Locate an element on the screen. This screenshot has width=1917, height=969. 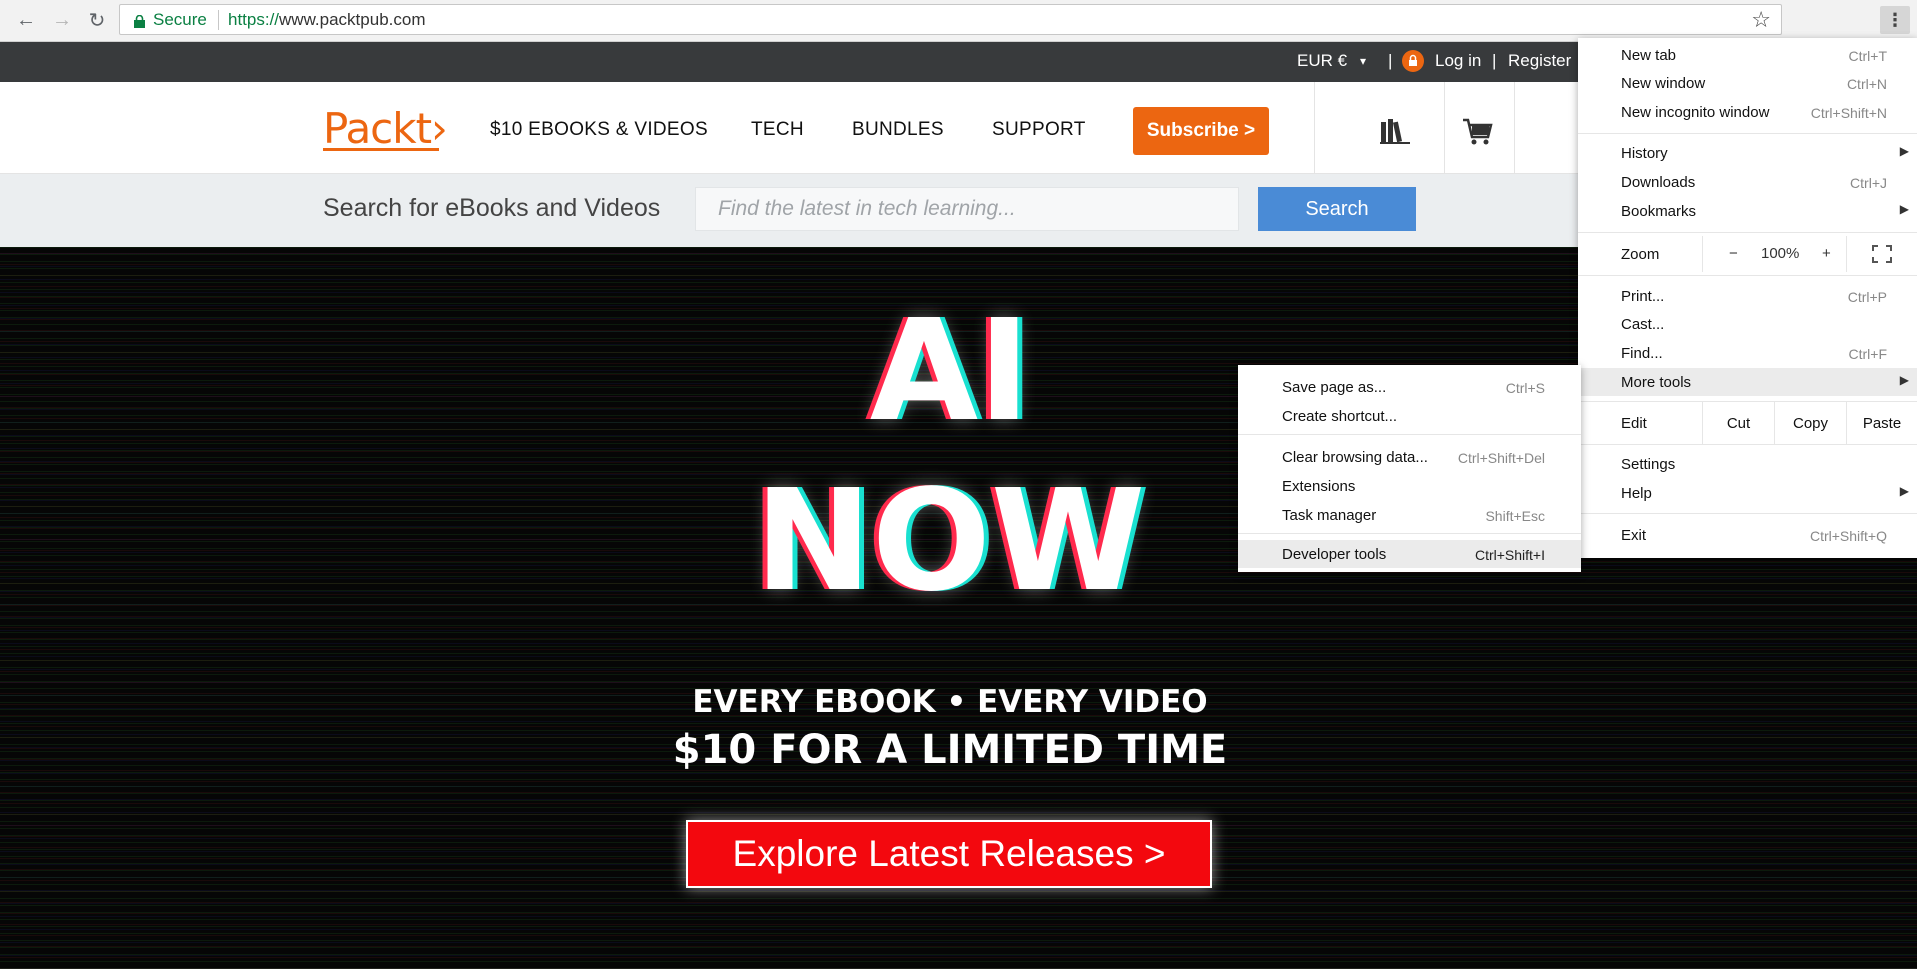
reload-icon: ↻ is located at coordinates (97, 20).